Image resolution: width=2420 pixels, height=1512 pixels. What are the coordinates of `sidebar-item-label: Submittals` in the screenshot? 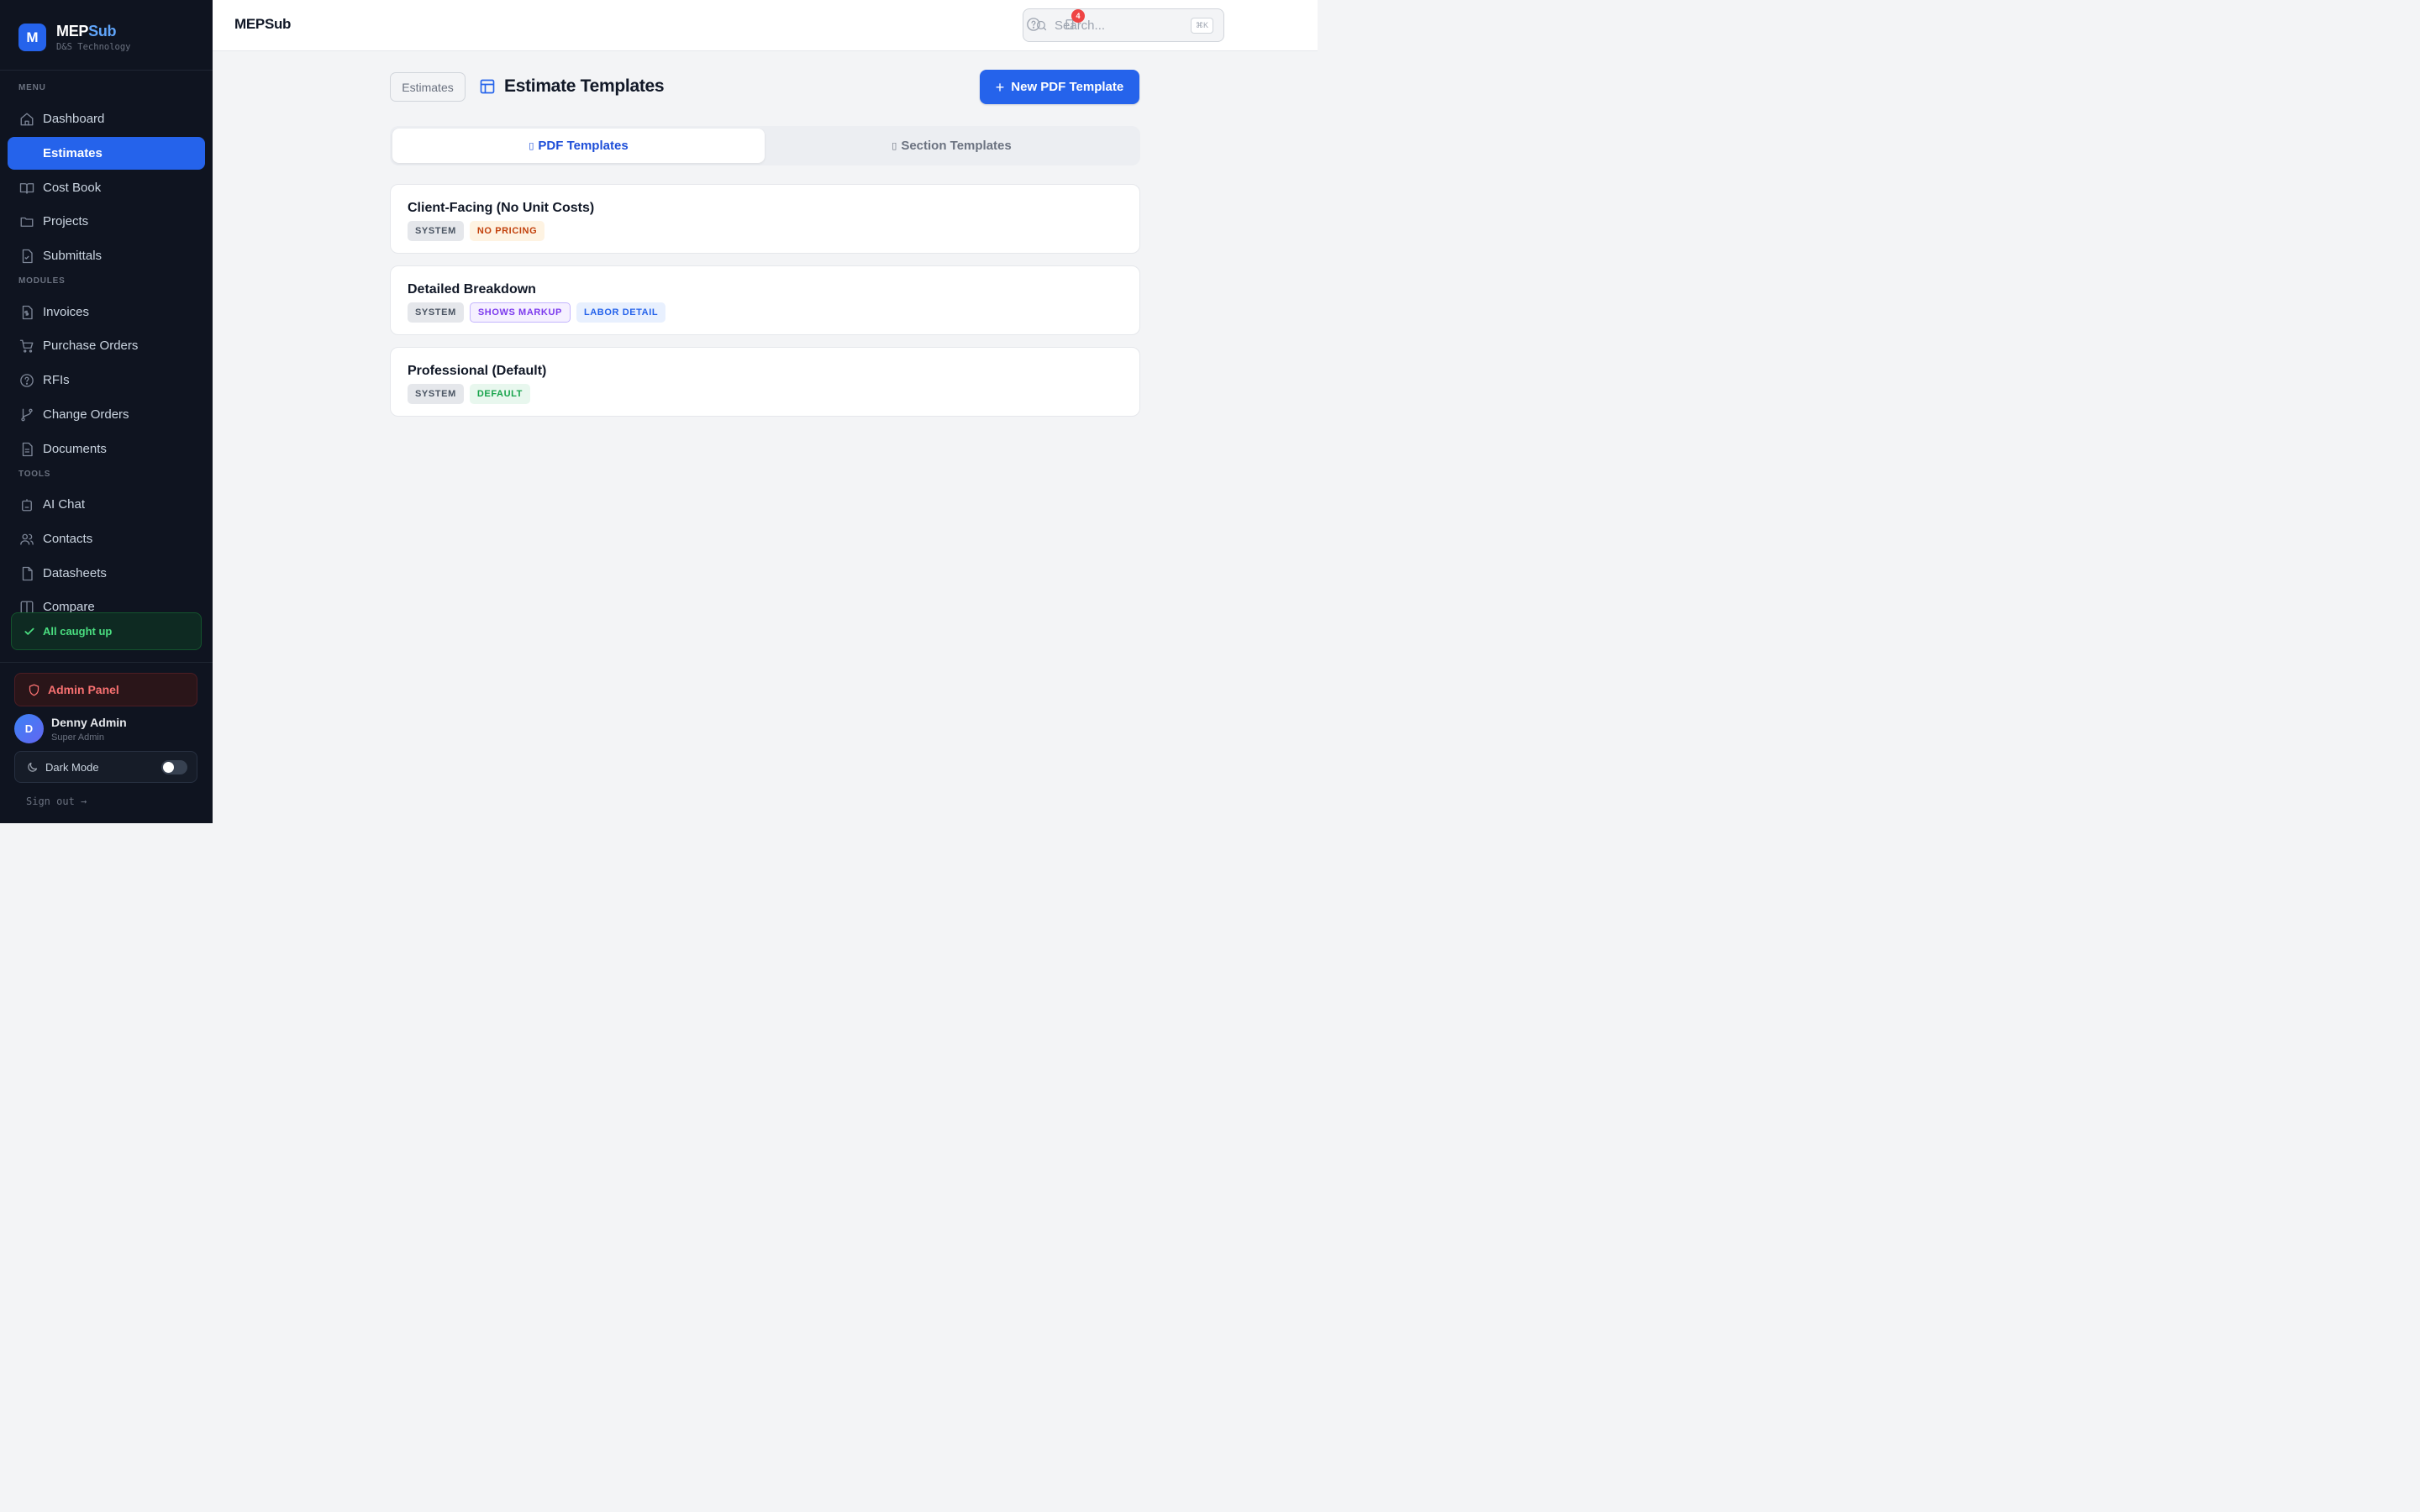 It's located at (73, 256).